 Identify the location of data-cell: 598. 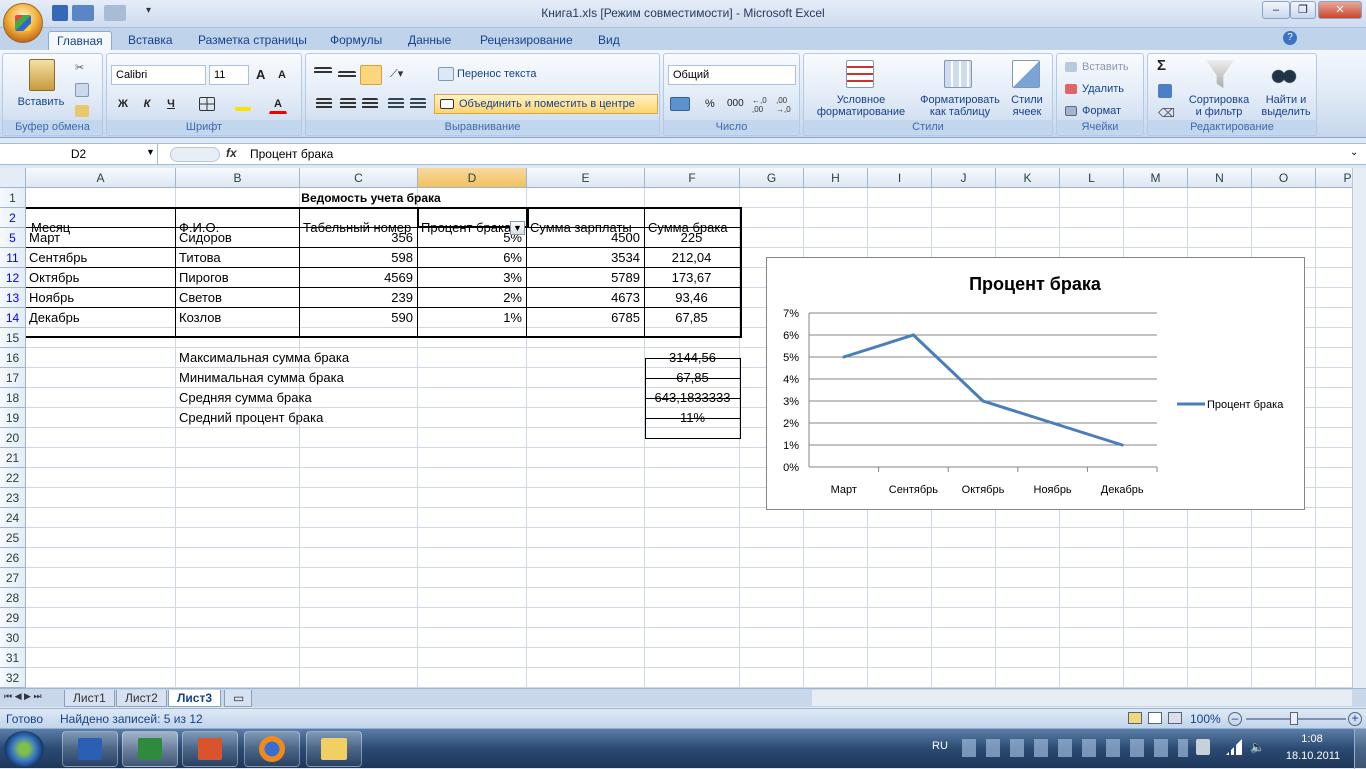
(358, 258).